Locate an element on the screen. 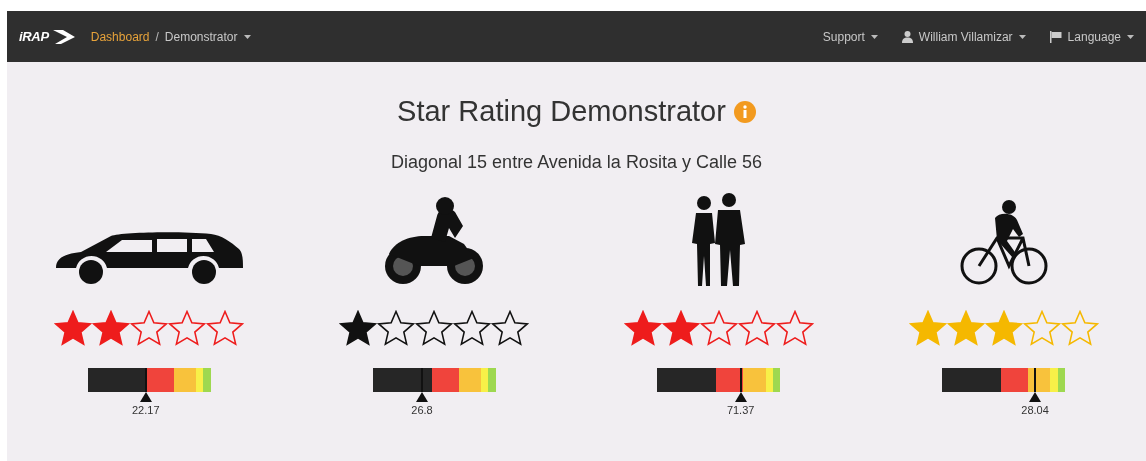  nav-menu: William Villamizar is located at coordinates (963, 36).